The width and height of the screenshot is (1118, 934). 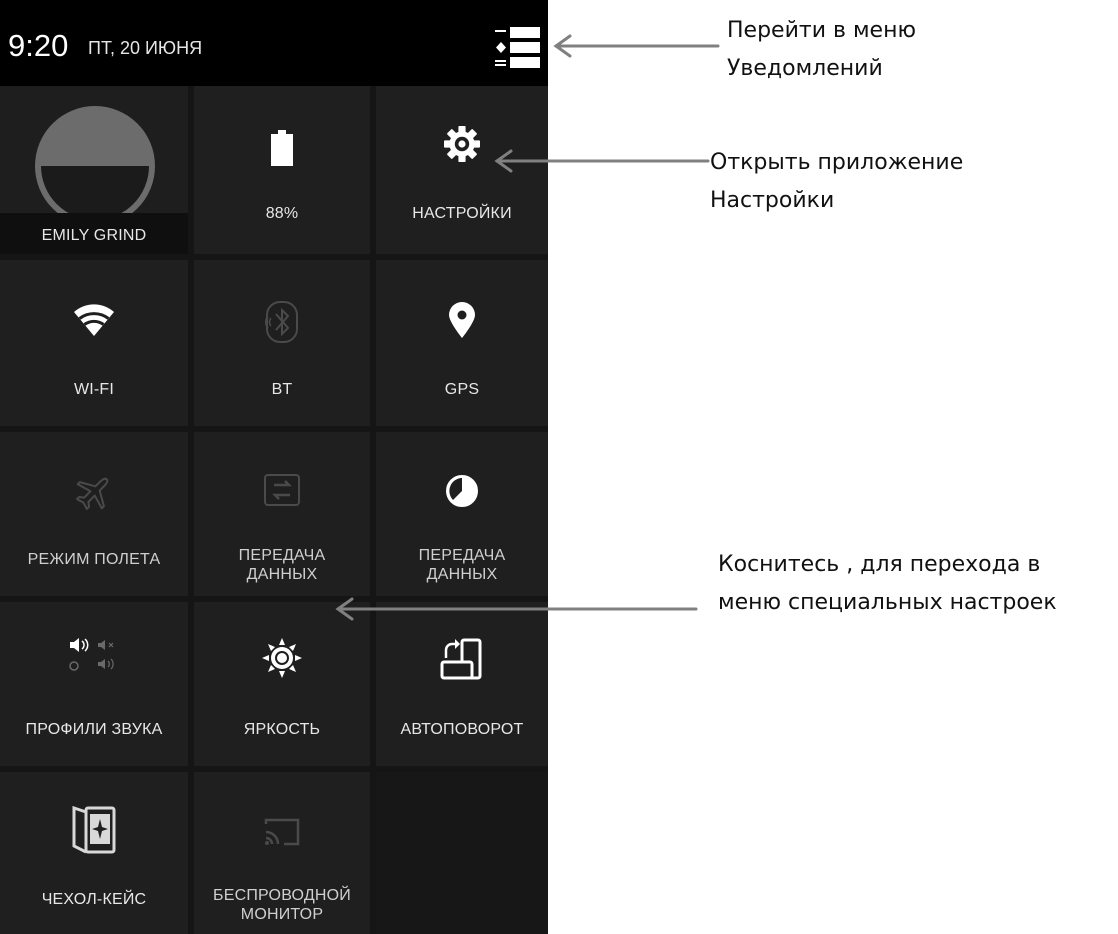 I want to click on annotation-settings: Открыть приложение Настройки, so click(x=836, y=182).